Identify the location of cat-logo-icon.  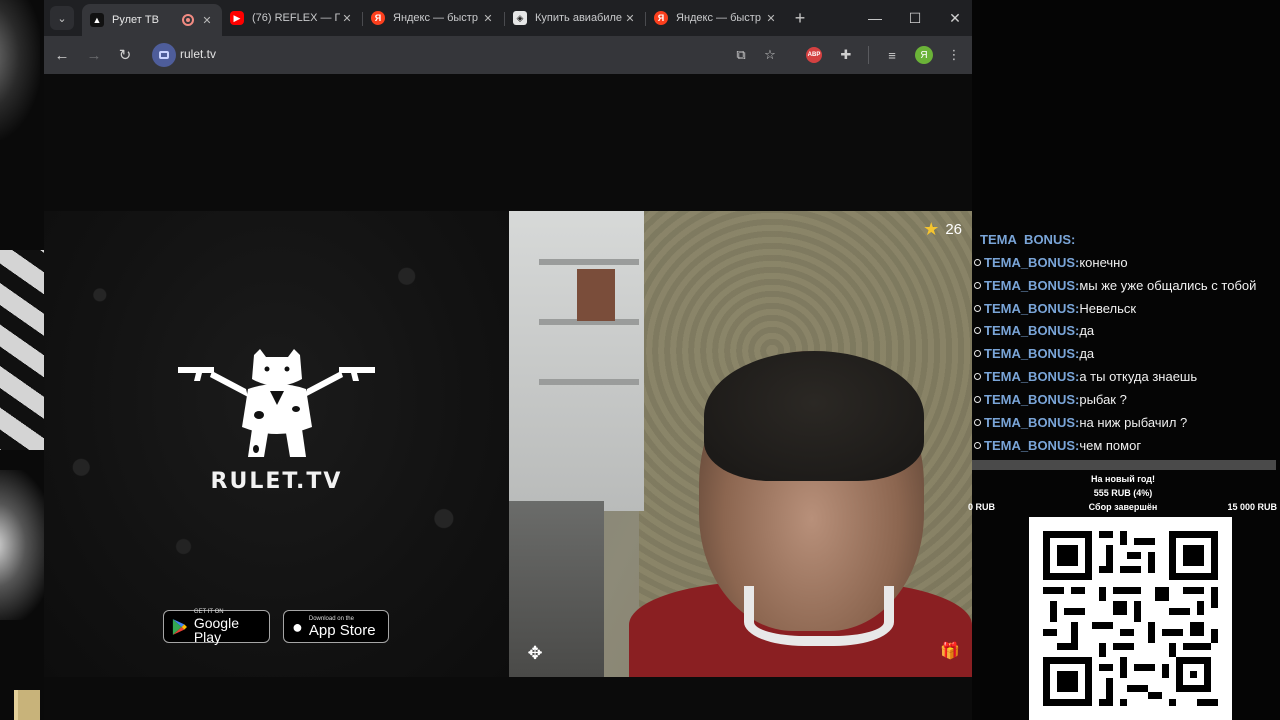
(276, 403).